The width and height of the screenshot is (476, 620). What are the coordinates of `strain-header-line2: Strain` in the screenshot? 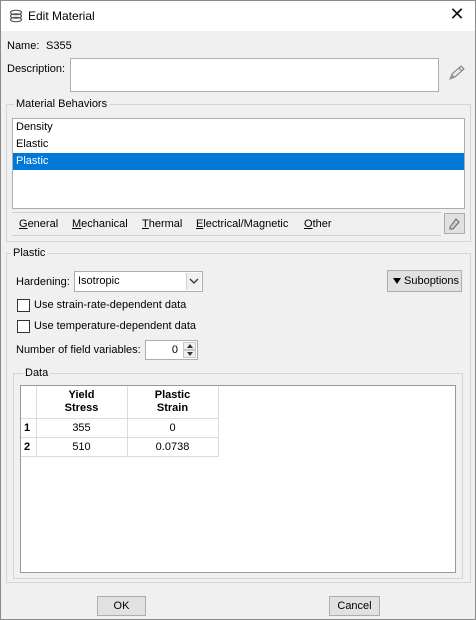 It's located at (172, 407).